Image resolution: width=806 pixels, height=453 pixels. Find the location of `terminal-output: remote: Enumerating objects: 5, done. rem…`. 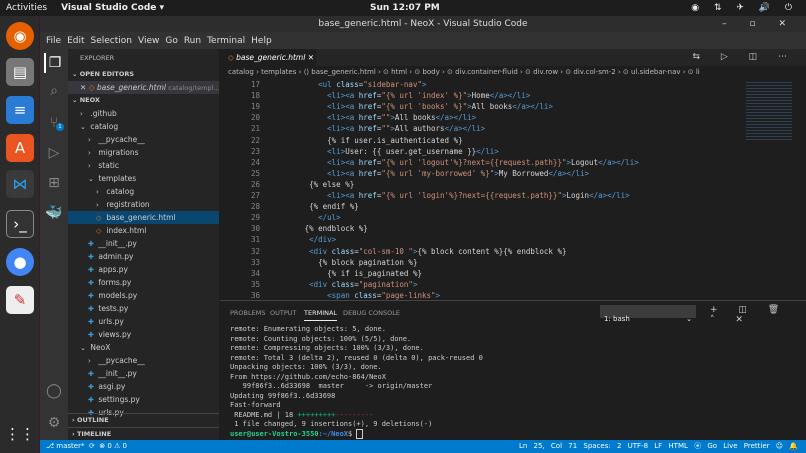

terminal-output: remote: Enumerating objects: 5, done. rem… is located at coordinates (356, 382).